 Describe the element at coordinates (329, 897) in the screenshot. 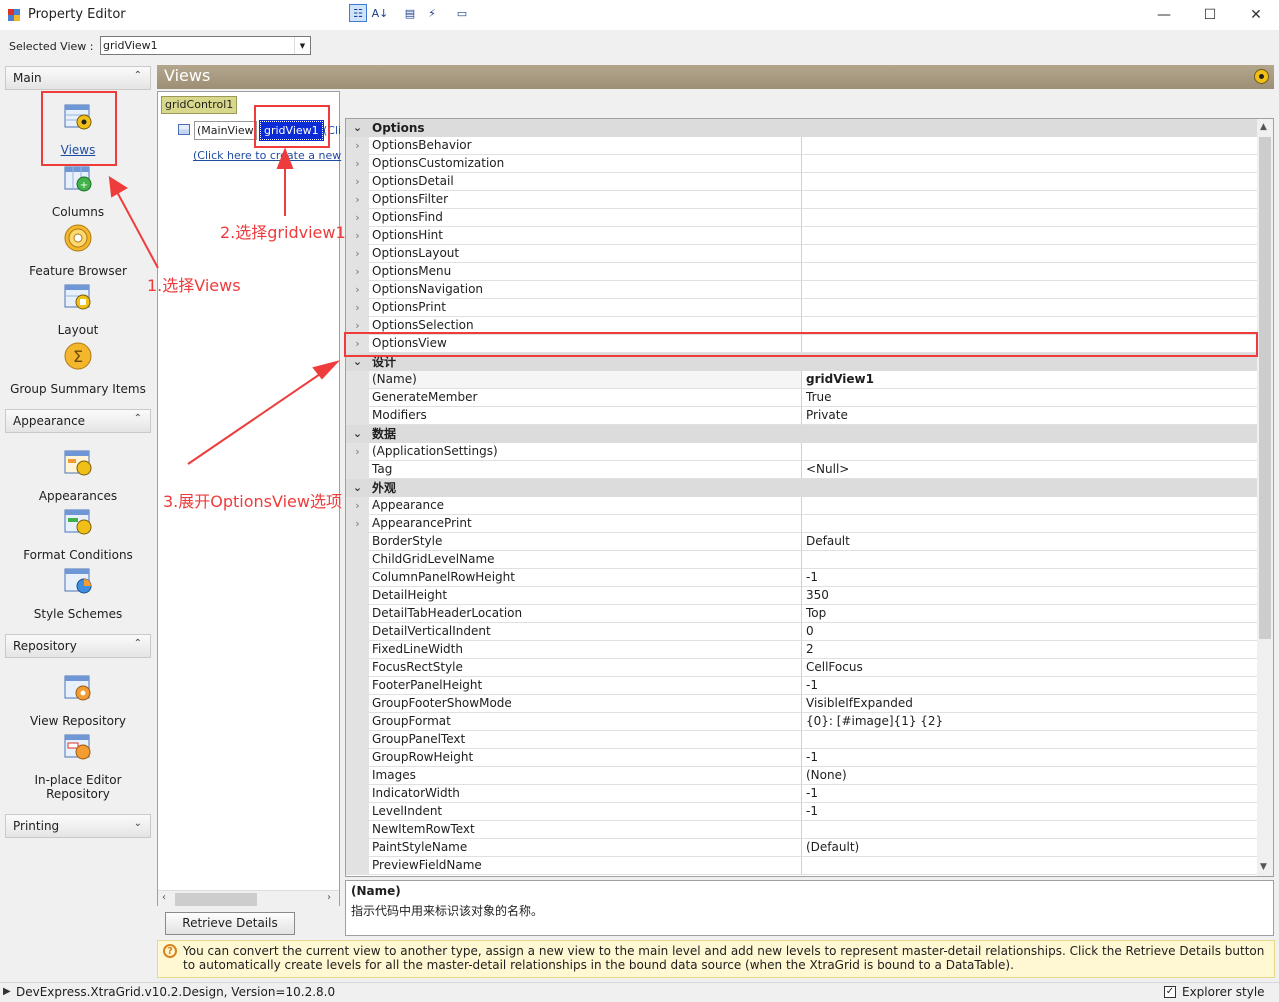

I see `scroll-right-icon: ›` at that location.